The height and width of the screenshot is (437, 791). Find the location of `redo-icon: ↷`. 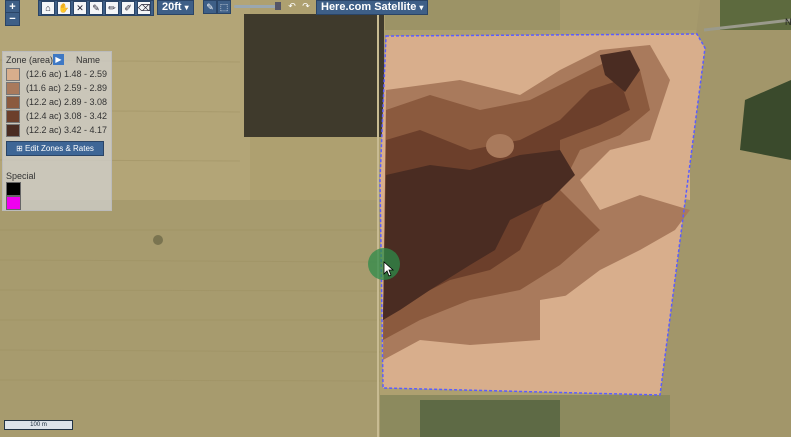

redo-icon: ↷ is located at coordinates (306, 6).